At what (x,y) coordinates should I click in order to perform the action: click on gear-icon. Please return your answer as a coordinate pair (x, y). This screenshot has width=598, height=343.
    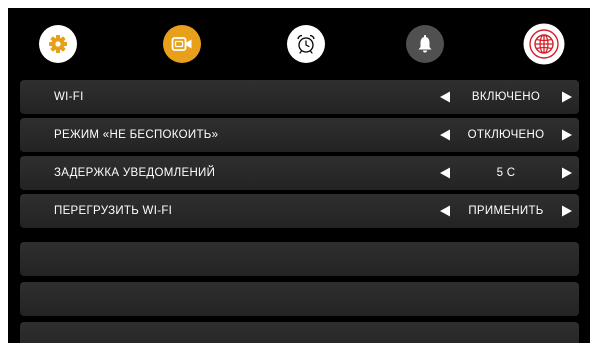
    Looking at the image, I should click on (58, 44).